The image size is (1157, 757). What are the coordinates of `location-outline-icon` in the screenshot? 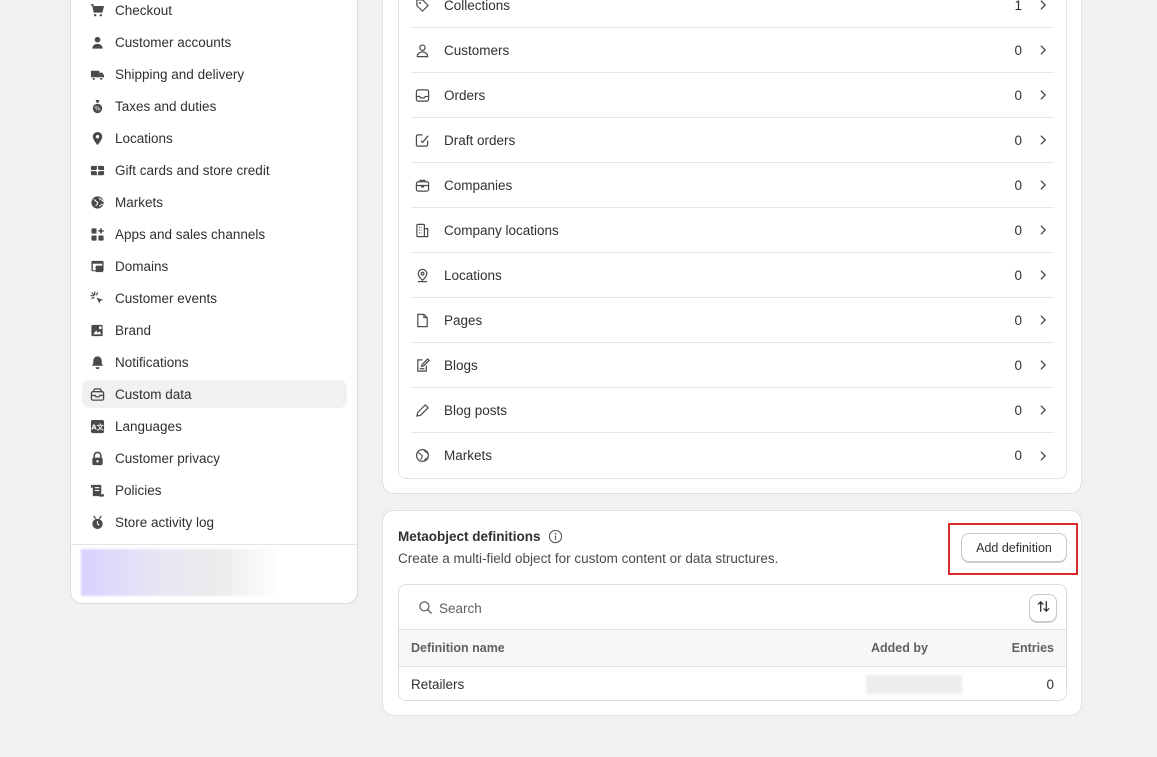 It's located at (422, 275).